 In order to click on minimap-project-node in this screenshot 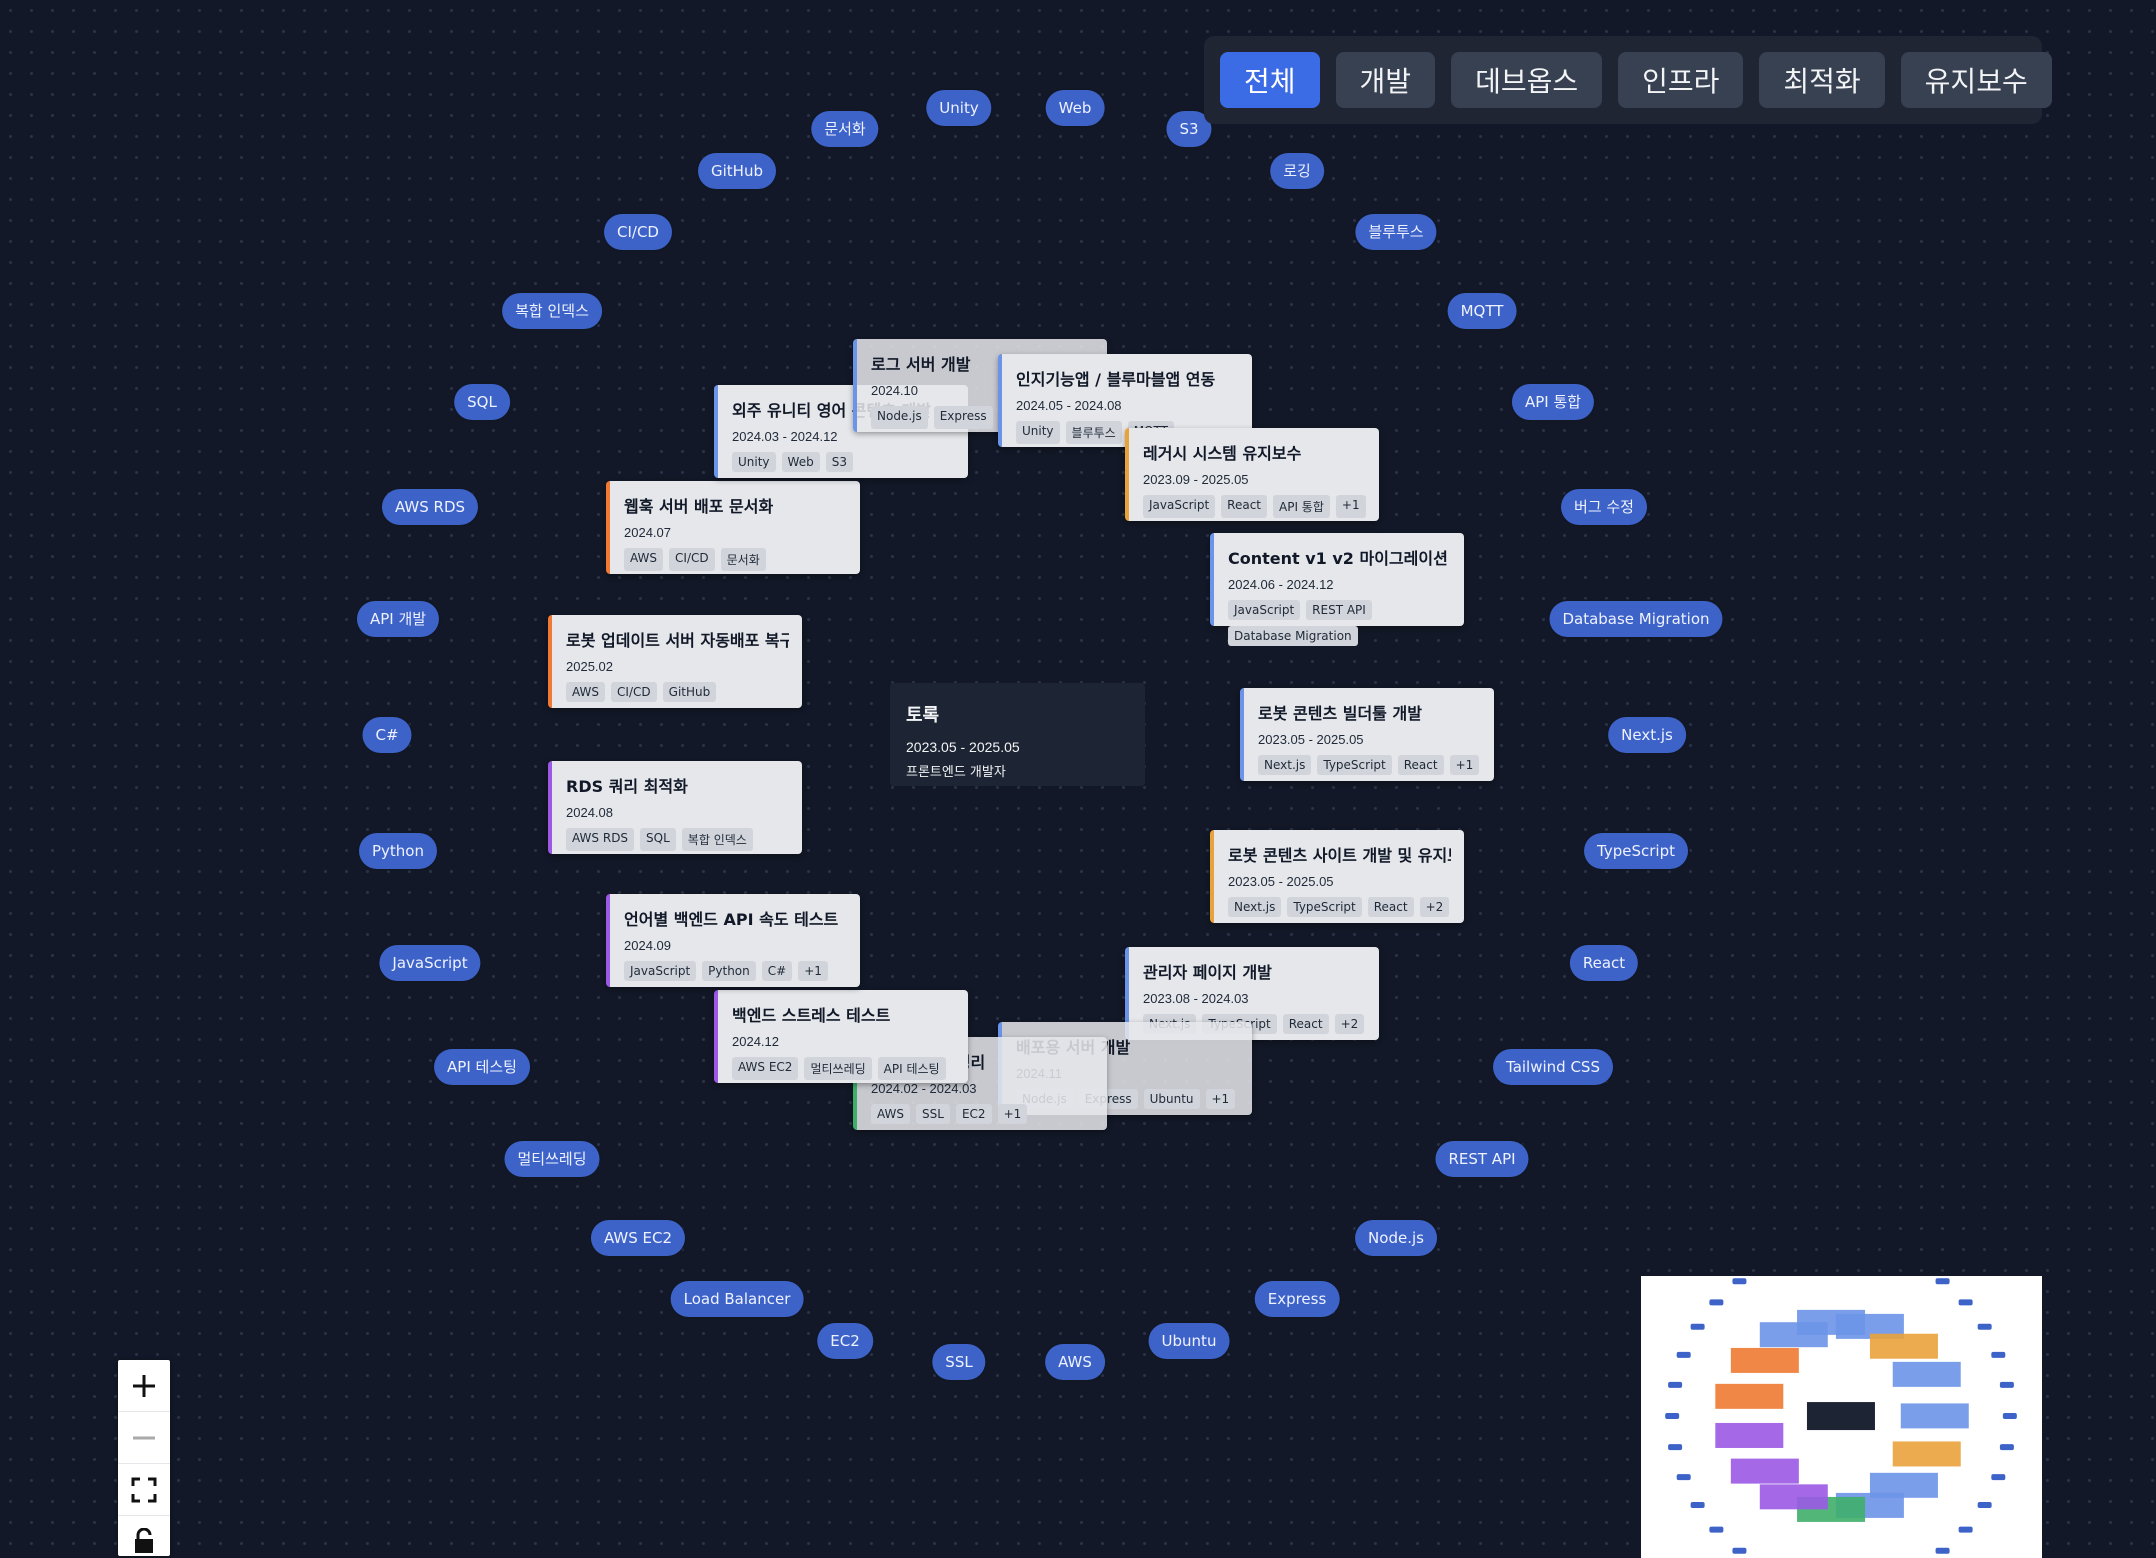, I will do `click(1903, 1346)`.